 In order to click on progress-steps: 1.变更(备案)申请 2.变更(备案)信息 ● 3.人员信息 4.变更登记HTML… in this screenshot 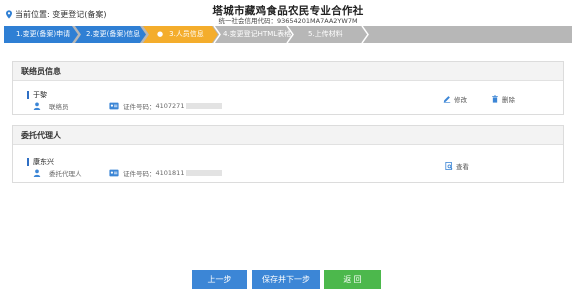, I will do `click(288, 34)`.